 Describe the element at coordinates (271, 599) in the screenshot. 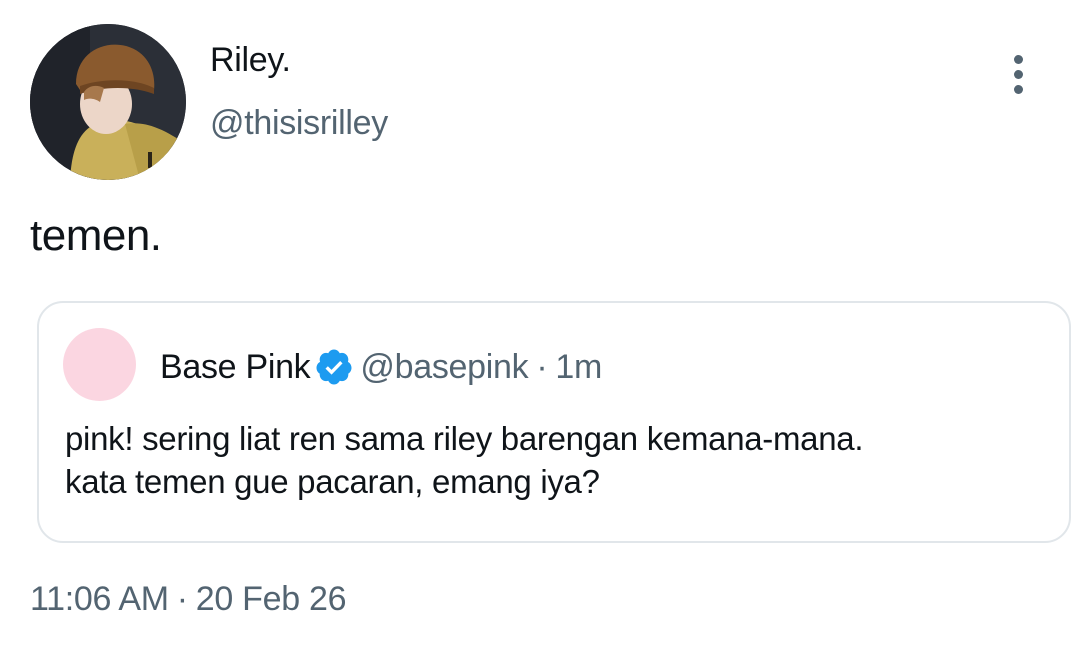

I see `tweet-date: 20 Feb 26` at that location.